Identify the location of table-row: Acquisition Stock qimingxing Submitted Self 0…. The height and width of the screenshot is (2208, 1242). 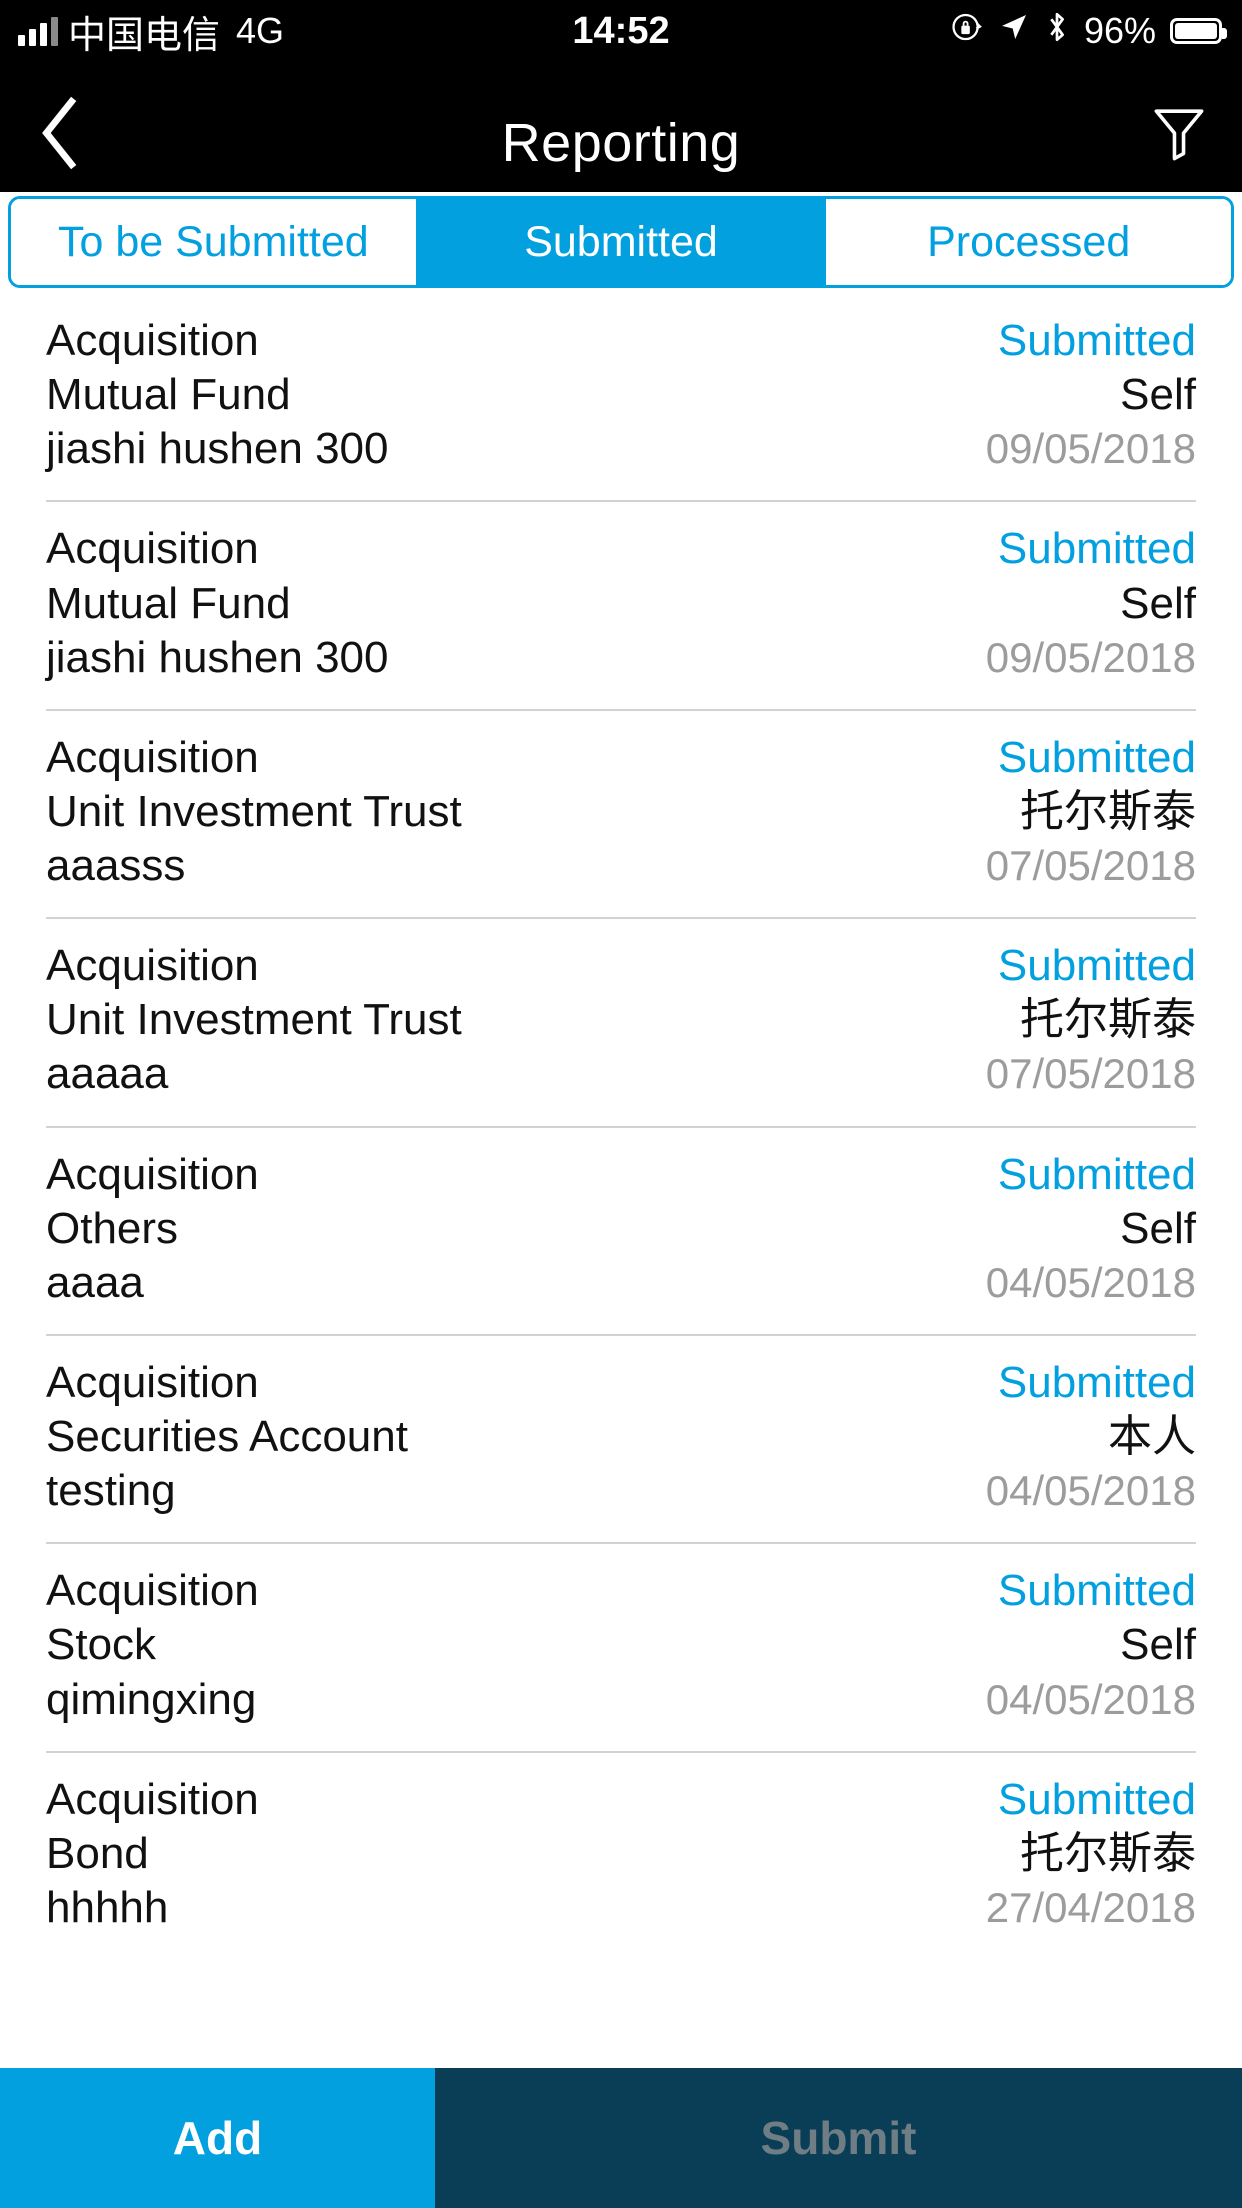
(621, 1646).